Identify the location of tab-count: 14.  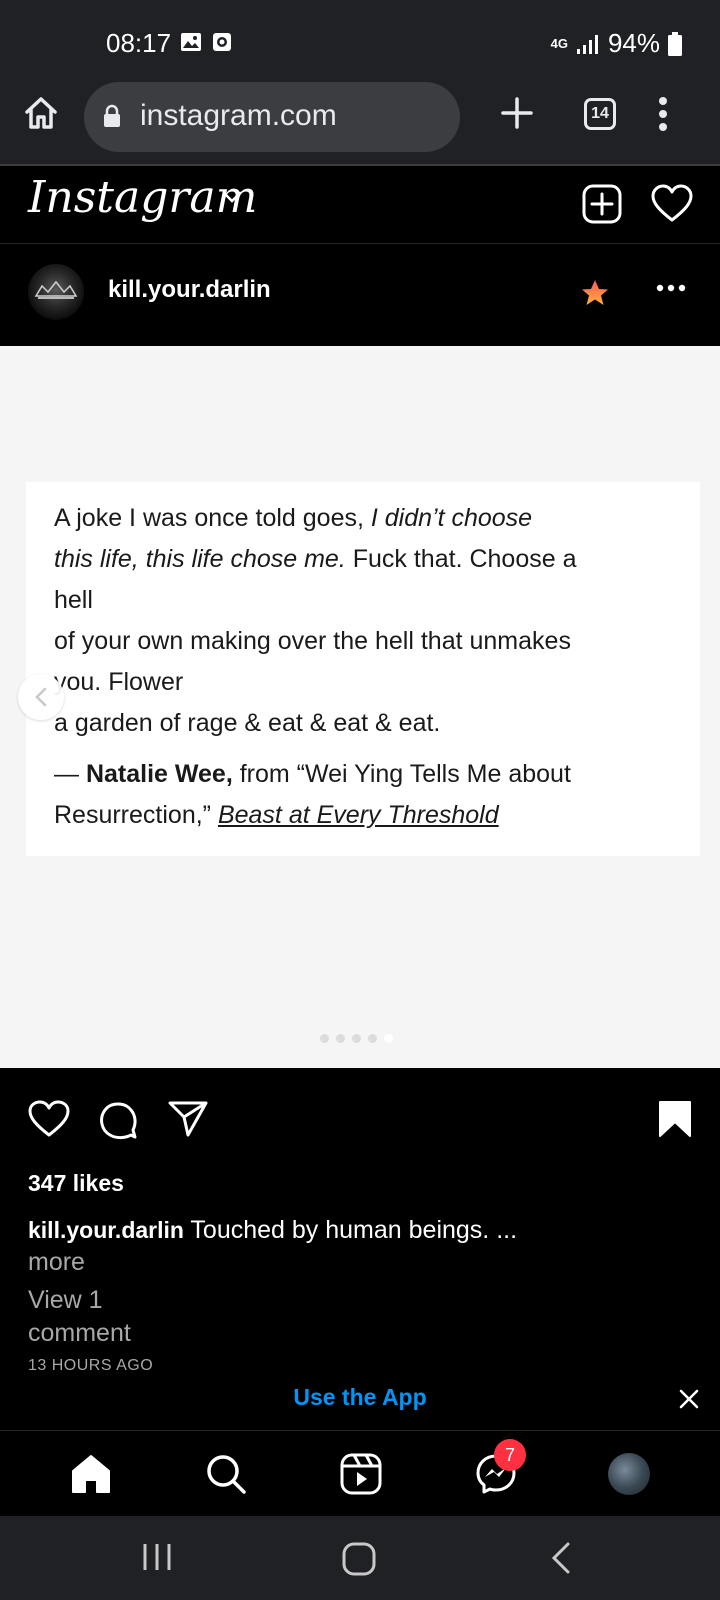
(600, 113).